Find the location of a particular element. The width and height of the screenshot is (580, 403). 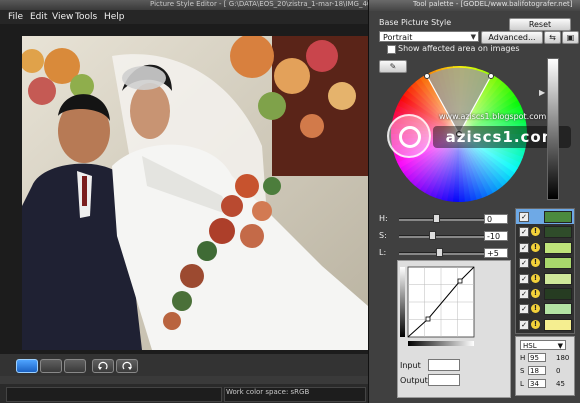

save-icon: ▣ is located at coordinates (570, 37).